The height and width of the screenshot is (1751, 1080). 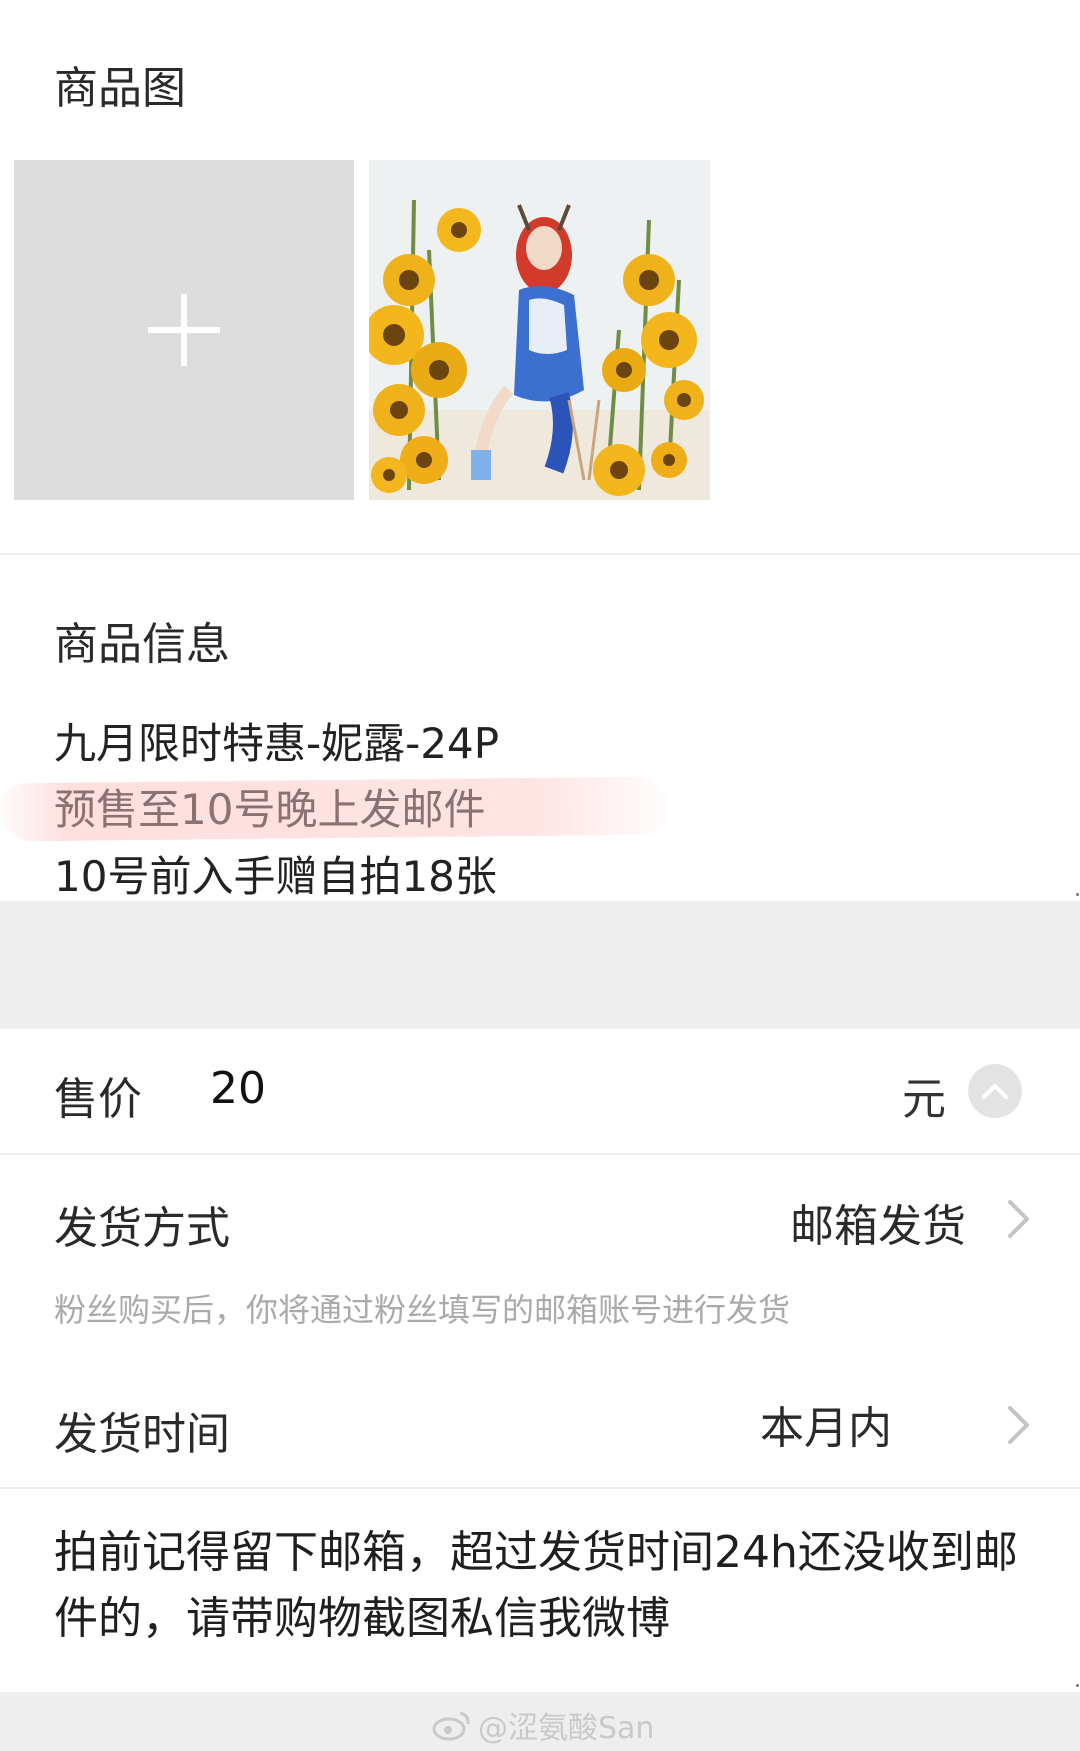 I want to click on shipping-method-label: 发货方式, so click(x=142, y=1228).